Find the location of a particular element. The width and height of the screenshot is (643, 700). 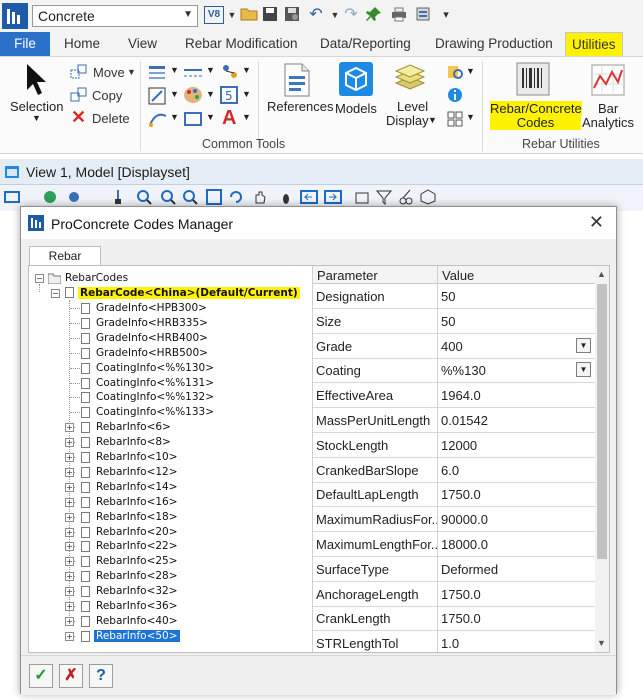

header-value: Value is located at coordinates (458, 275).